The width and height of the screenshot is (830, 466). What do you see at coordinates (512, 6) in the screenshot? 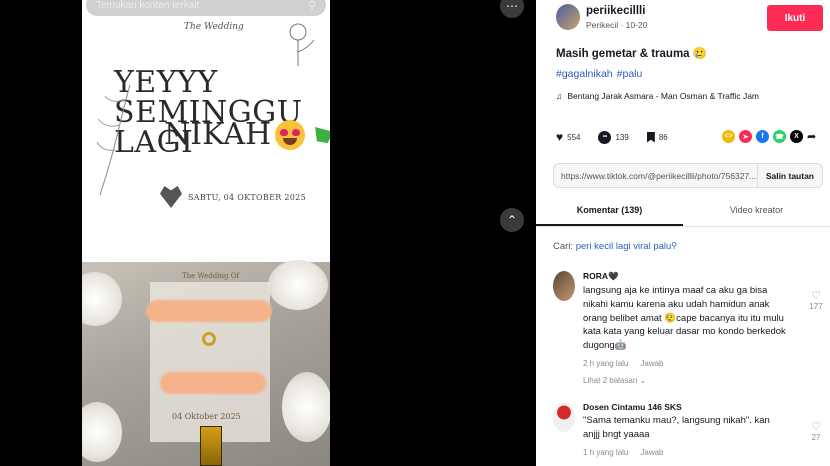
I see `ellipsis-icon: ⋯` at bounding box center [512, 6].